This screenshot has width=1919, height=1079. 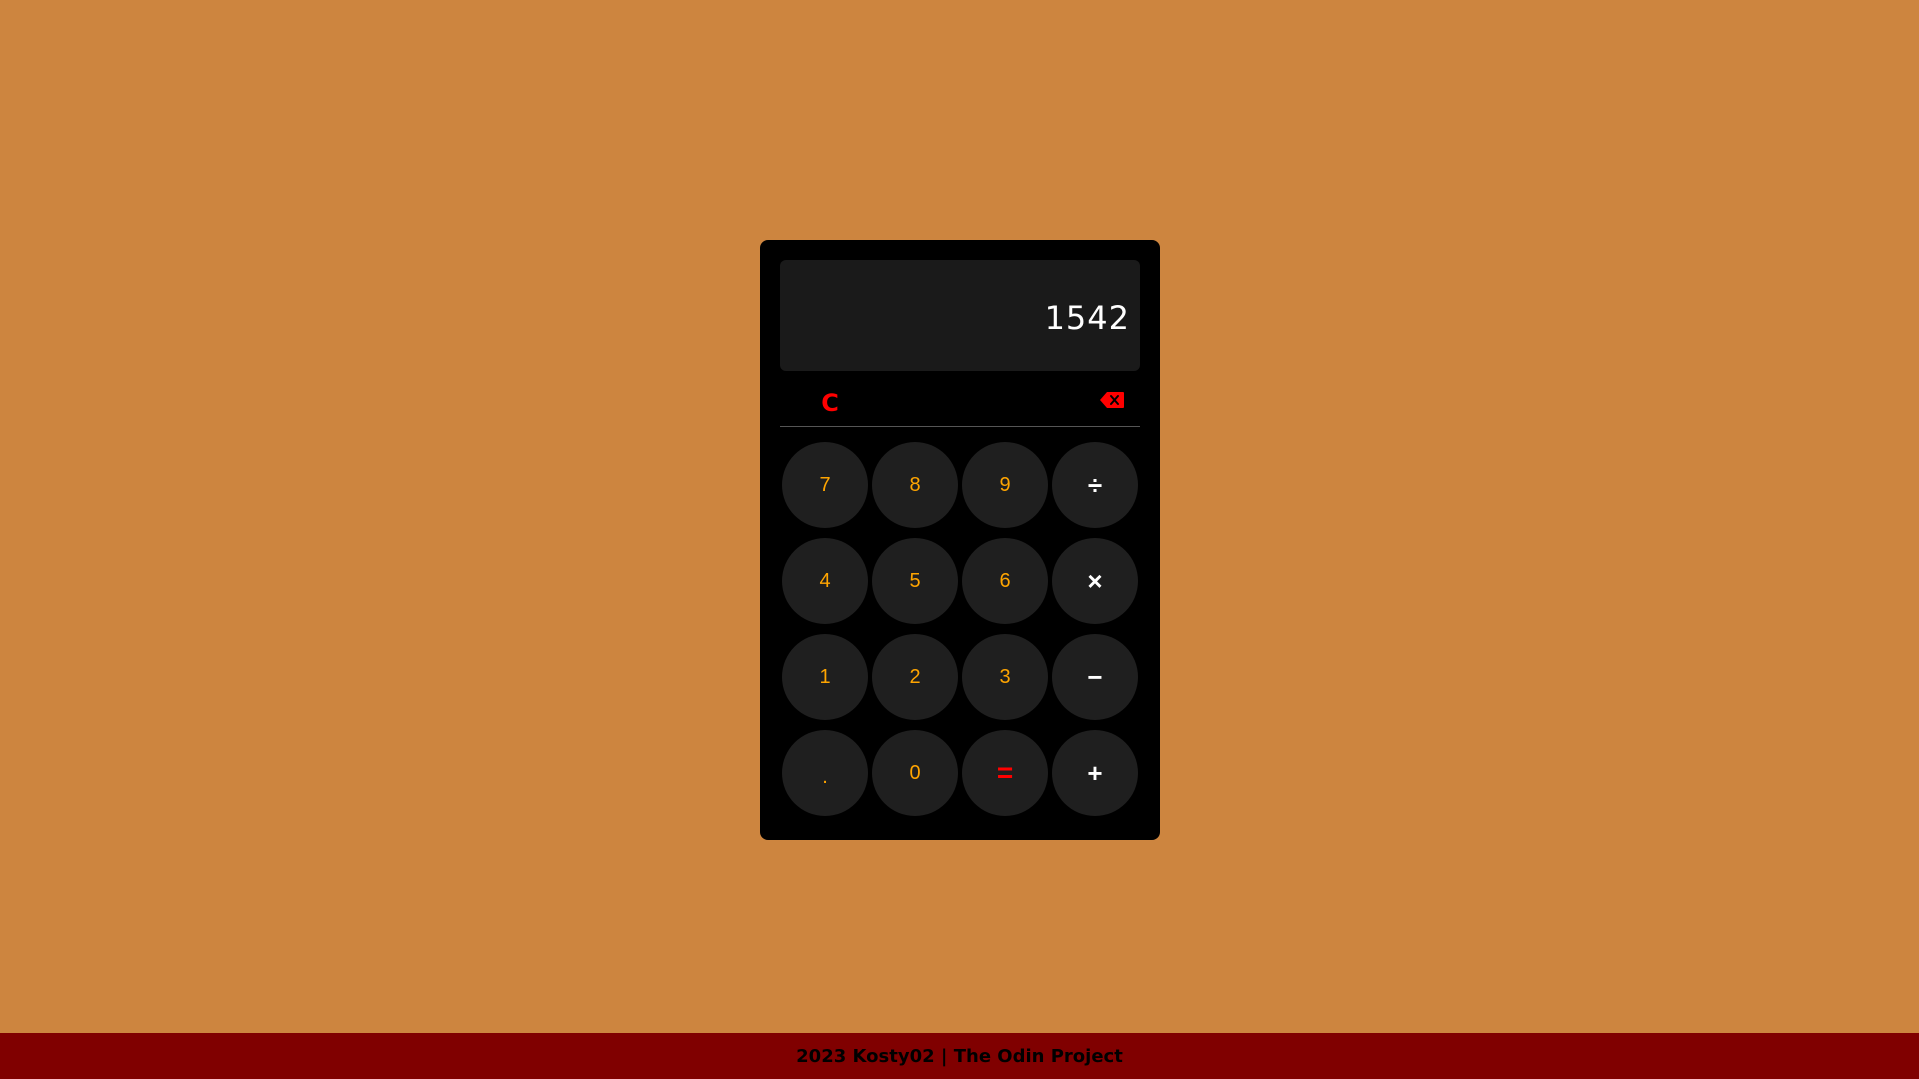 I want to click on digit-3-button: 3, so click(x=1005, y=677).